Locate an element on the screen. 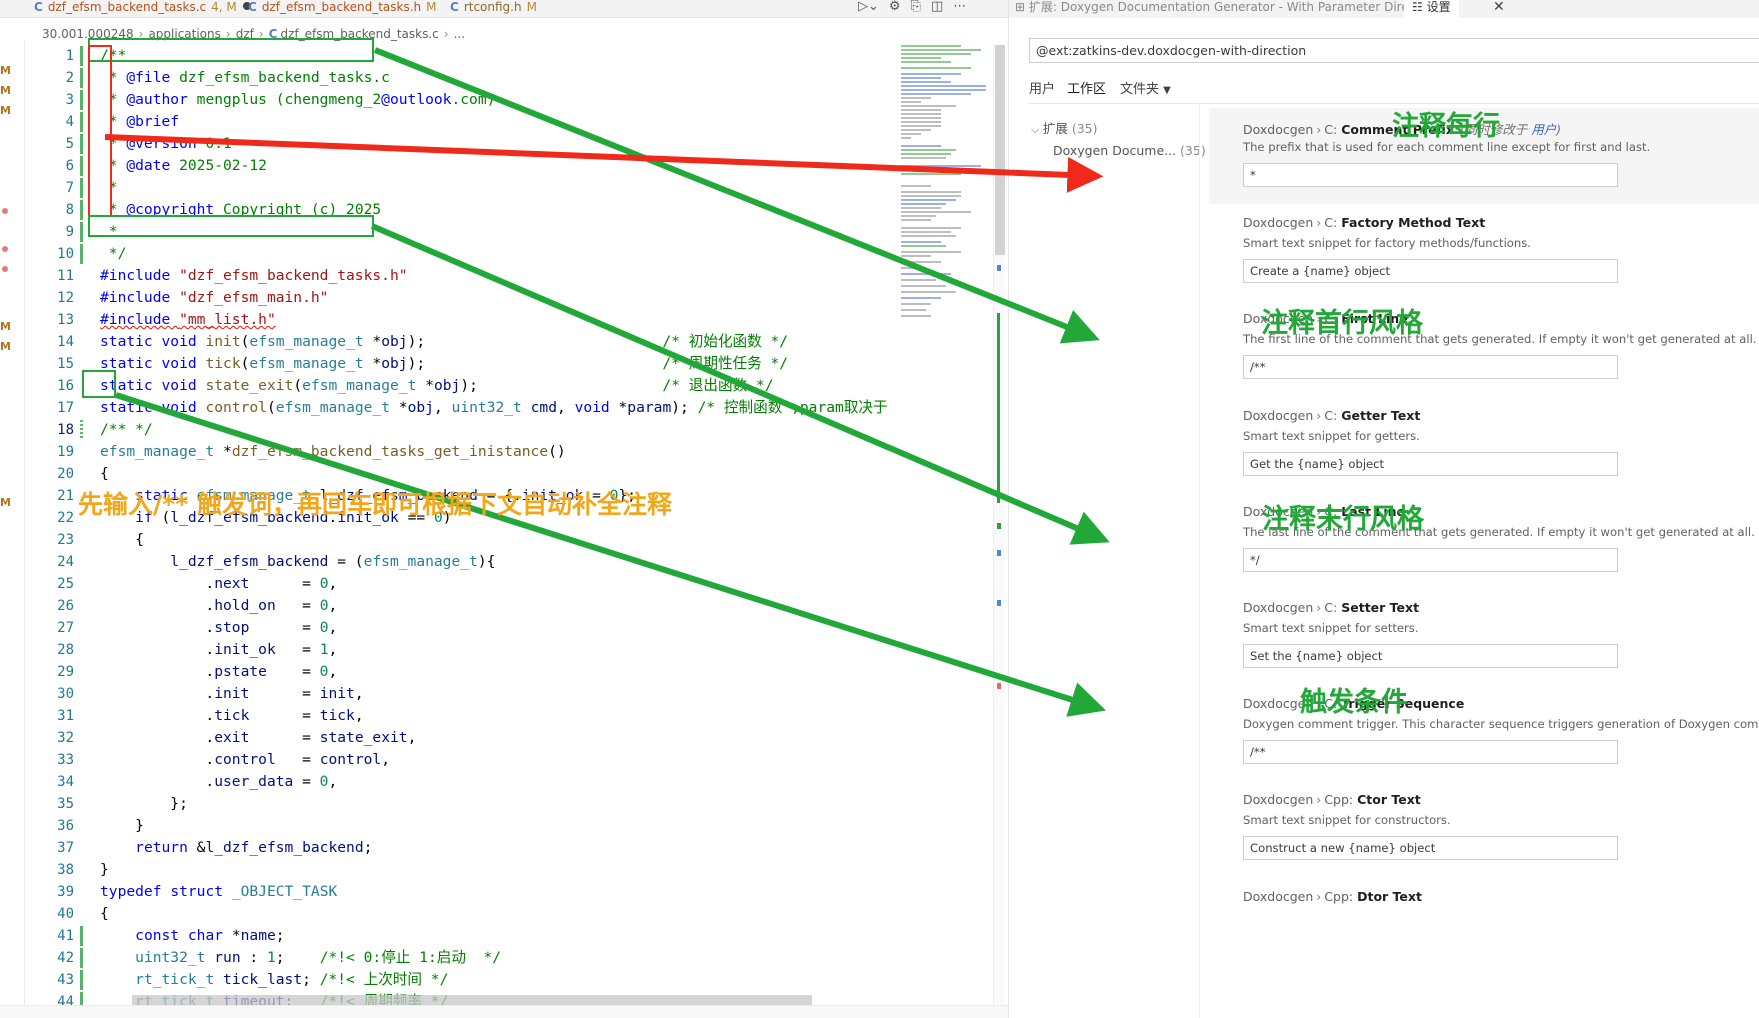 This screenshot has width=1759, height=1018. setting-item: Doxdocgen › Cpp: Dtor Text is located at coordinates (1484, 926).